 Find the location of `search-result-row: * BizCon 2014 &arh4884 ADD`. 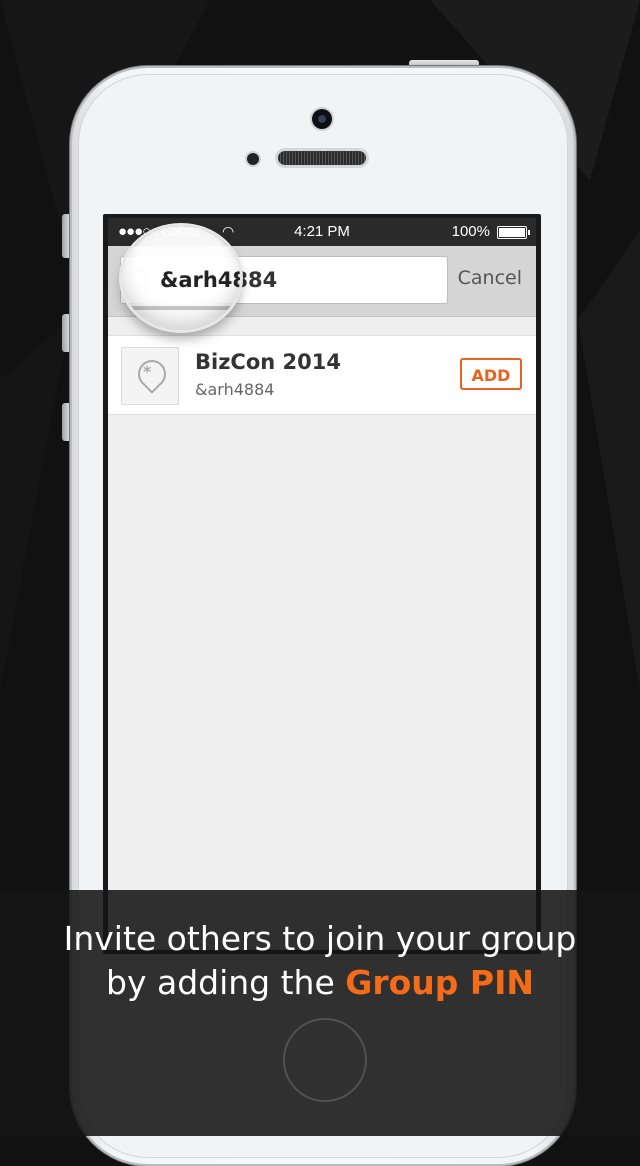

search-result-row: * BizCon 2014 &arh4884 ADD is located at coordinates (322, 375).